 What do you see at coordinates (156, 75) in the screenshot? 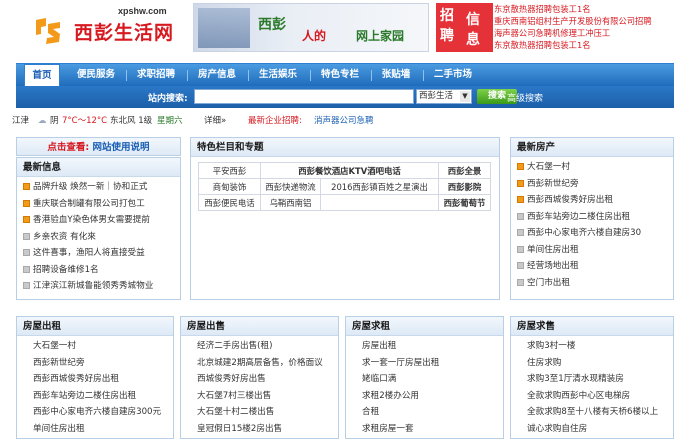
I see `nav-jobs: 求职招聘` at bounding box center [156, 75].